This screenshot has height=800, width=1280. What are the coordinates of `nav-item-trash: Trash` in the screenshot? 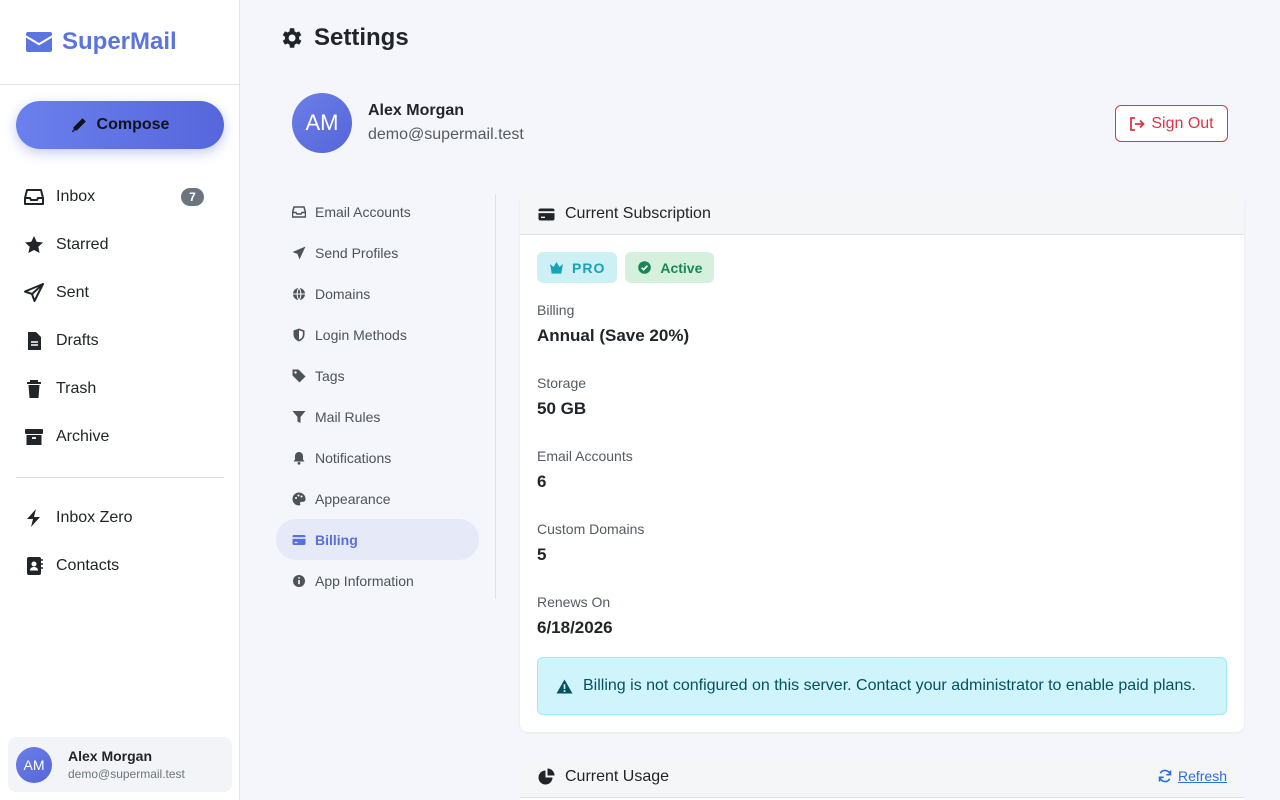 It's located at (120, 389).